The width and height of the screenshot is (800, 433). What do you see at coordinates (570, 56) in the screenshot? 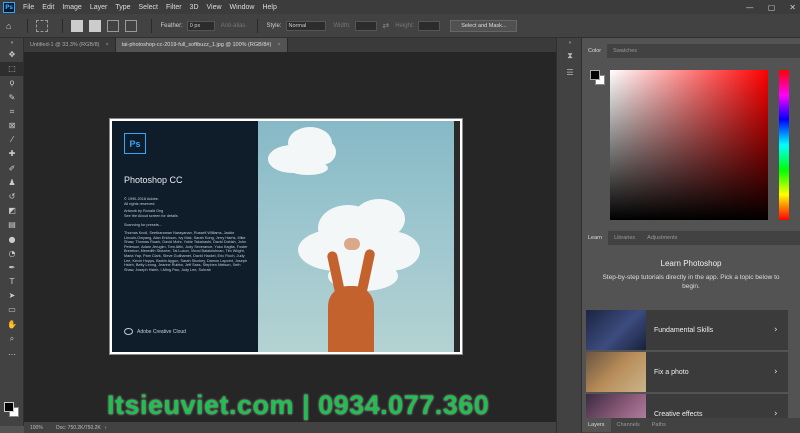
I see `history-panel-icon: ⧗` at bounding box center [570, 56].